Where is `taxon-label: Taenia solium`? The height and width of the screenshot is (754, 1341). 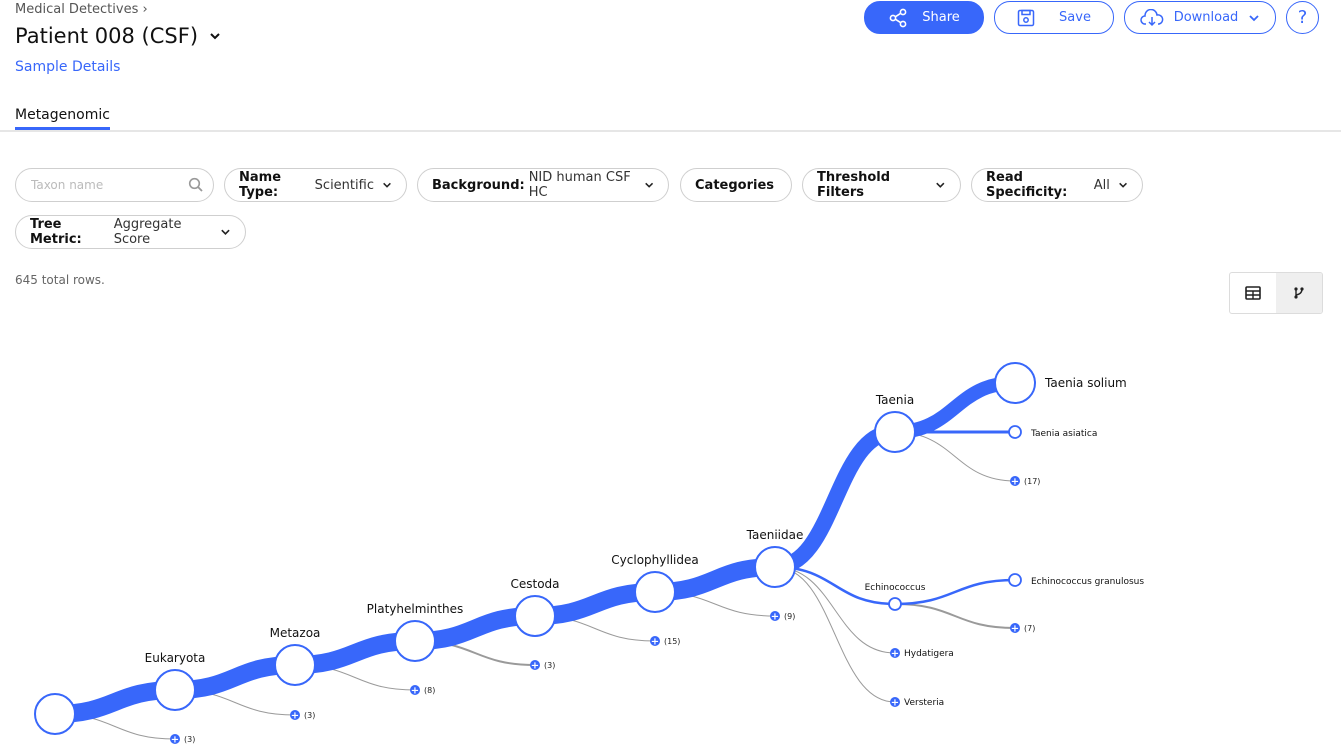
taxon-label: Taenia solium is located at coordinates (1085, 383).